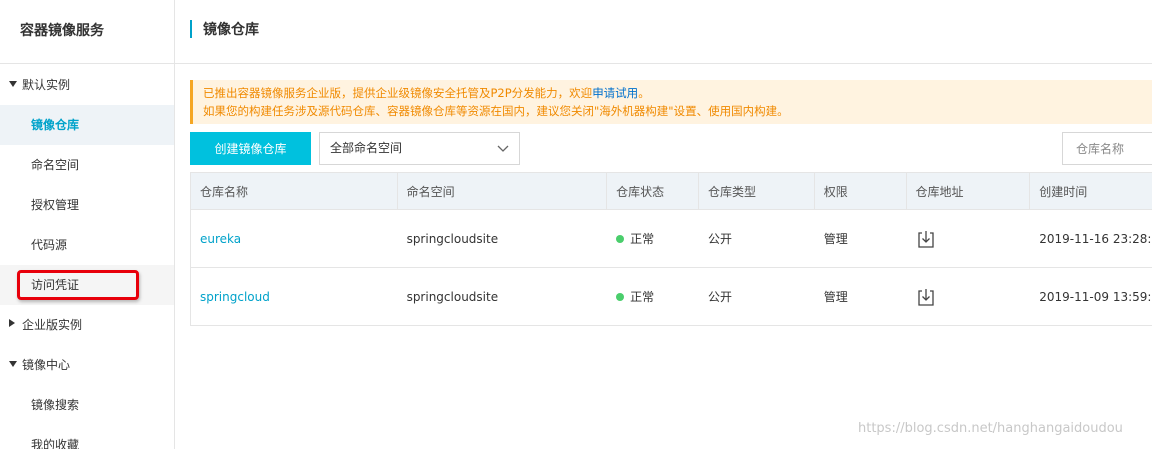 The image size is (1152, 449). I want to click on sidebar-item-label: 镜像搜索, so click(55, 405).